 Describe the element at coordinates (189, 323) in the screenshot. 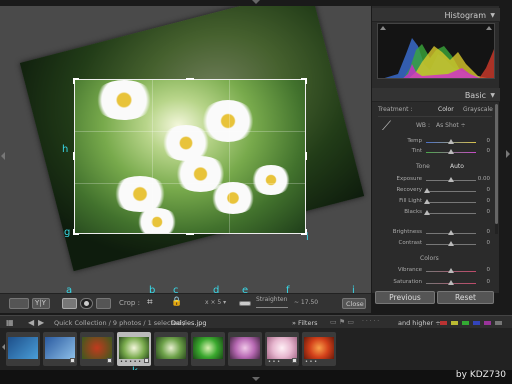

I see `filmstrip-filename: Daisies.jpg` at that location.